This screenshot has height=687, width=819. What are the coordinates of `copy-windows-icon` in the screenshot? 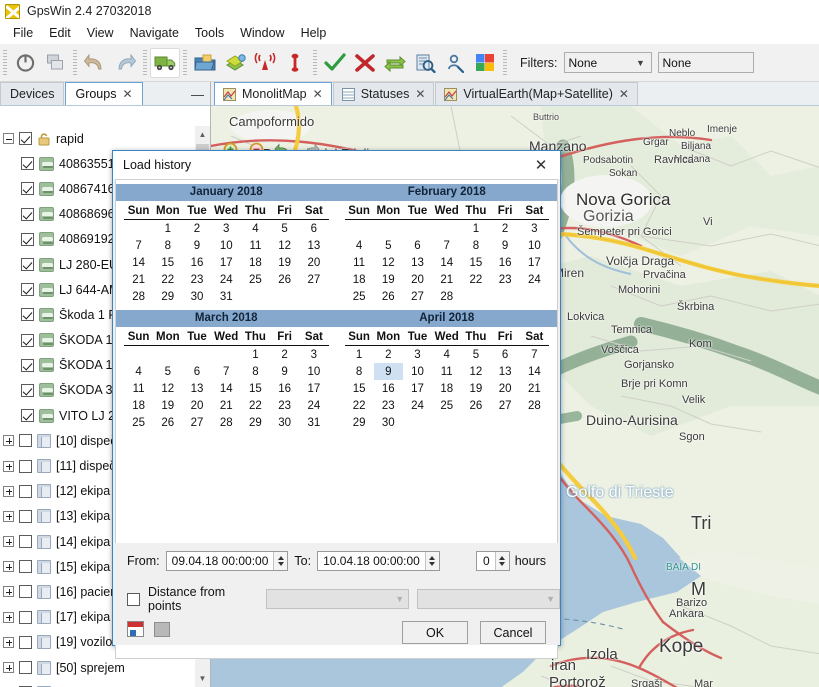 It's located at (55, 63).